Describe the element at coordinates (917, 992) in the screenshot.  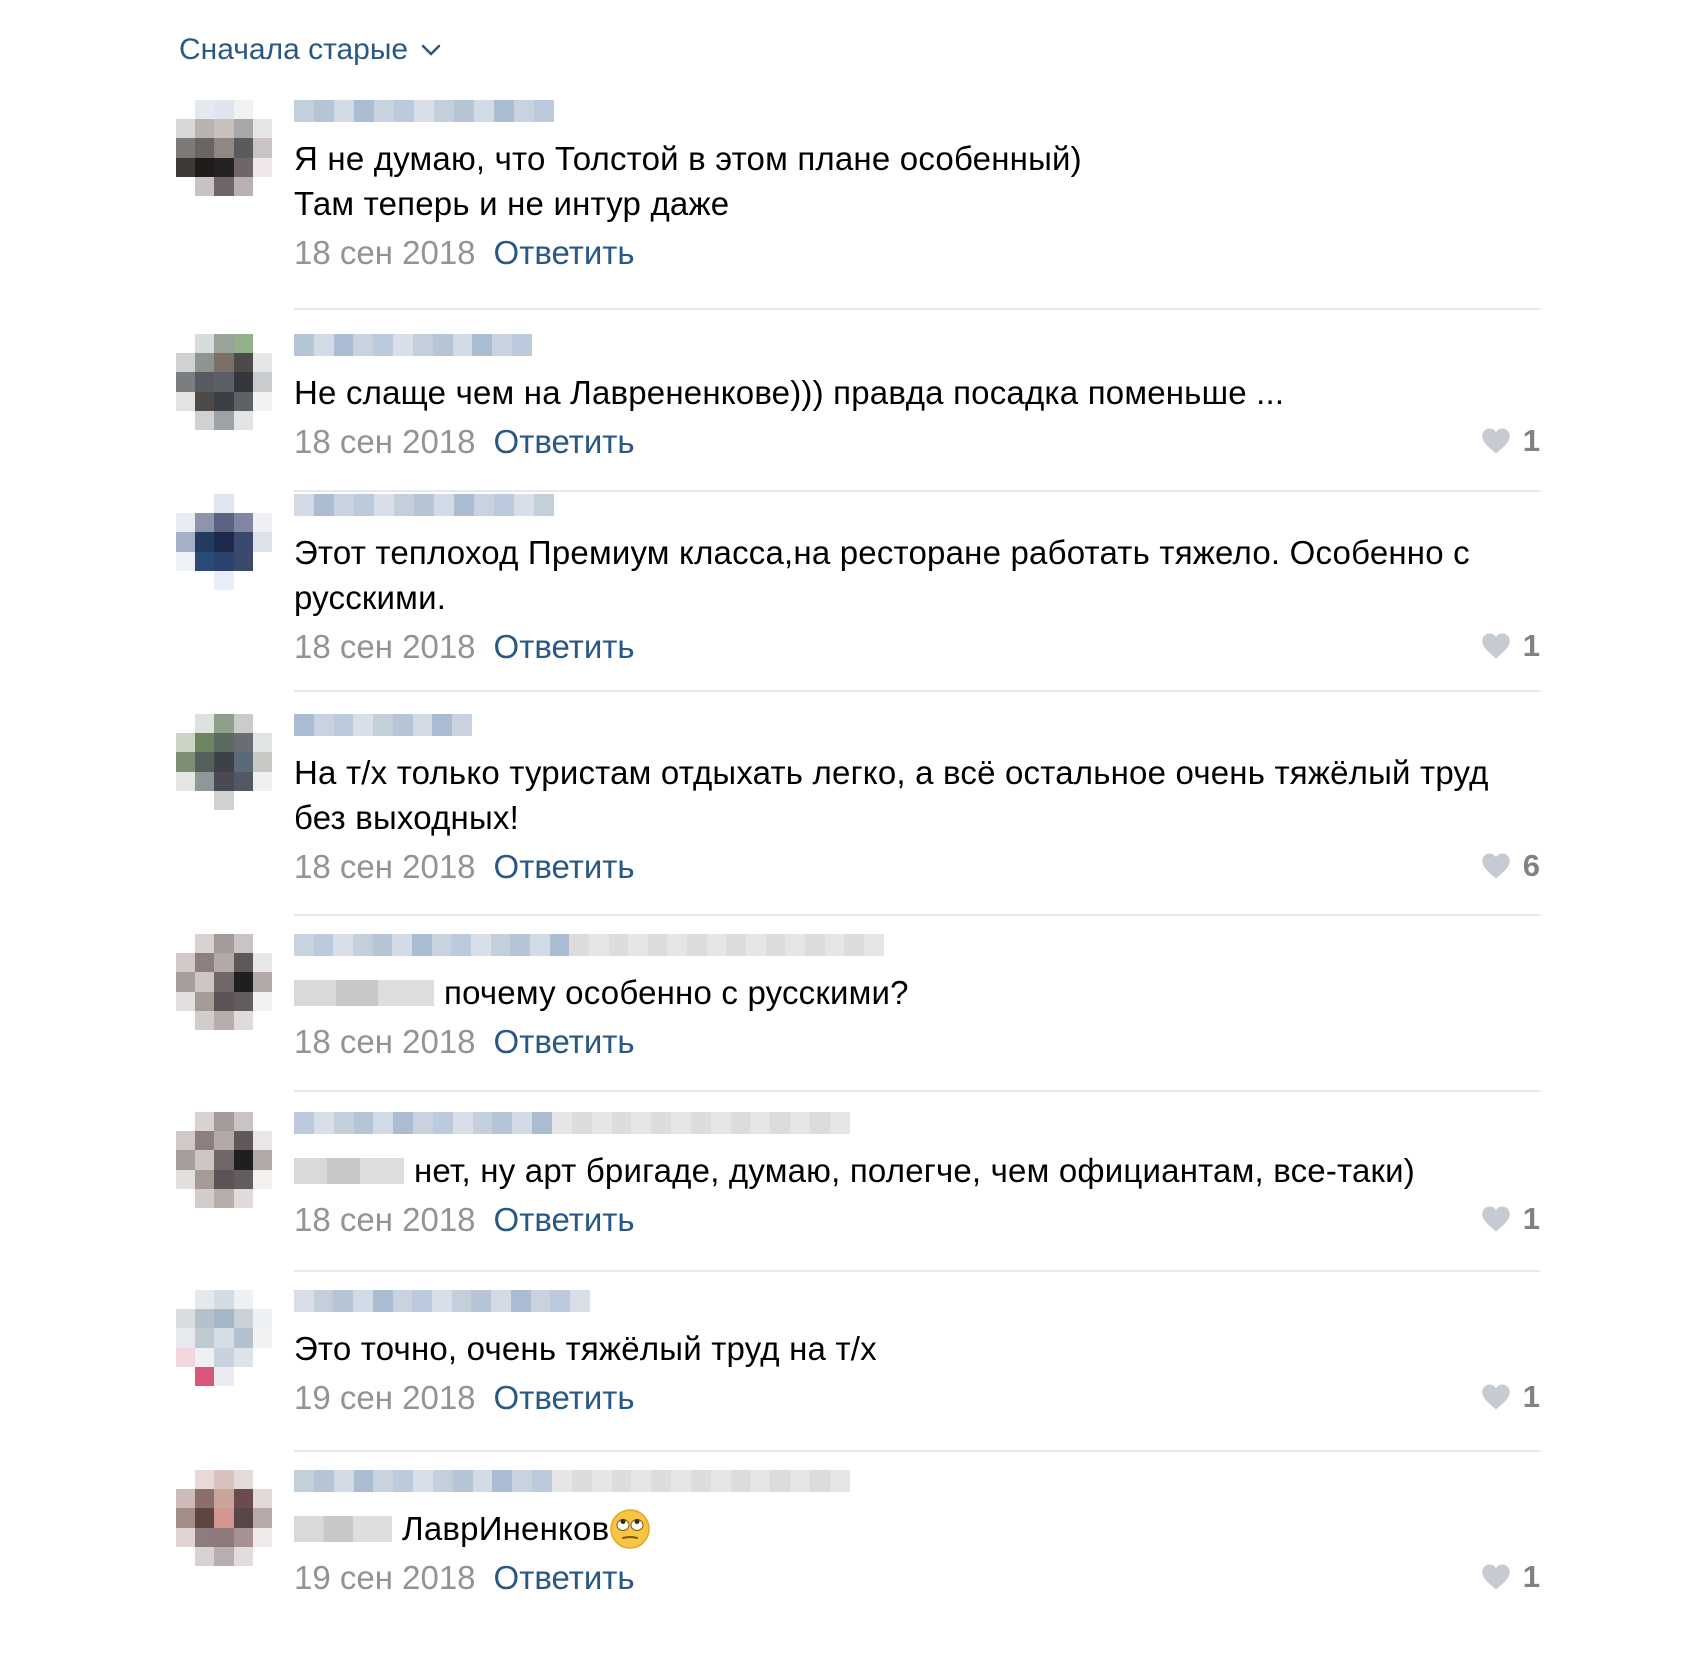
I see `comment-text: почему особенно с русскими?` at that location.